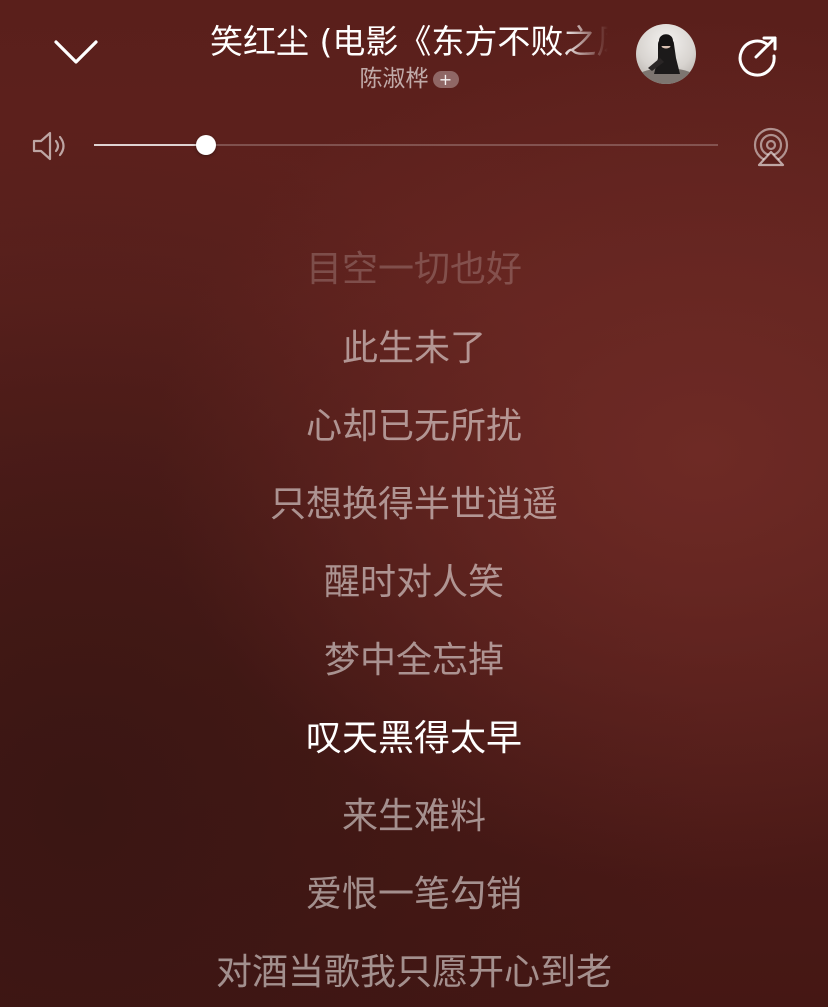  I want to click on lyric-line: 心却已无所扰, so click(414, 427).